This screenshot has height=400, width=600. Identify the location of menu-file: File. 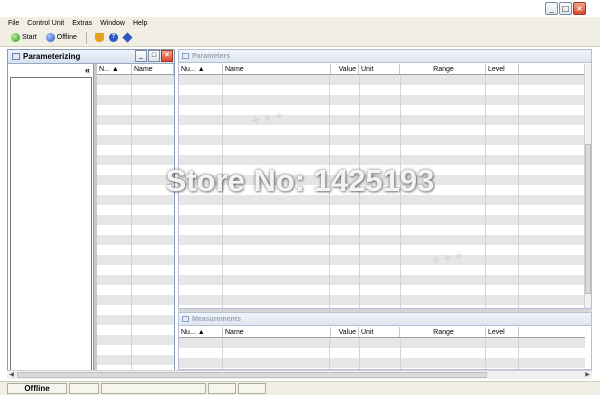
(13, 23).